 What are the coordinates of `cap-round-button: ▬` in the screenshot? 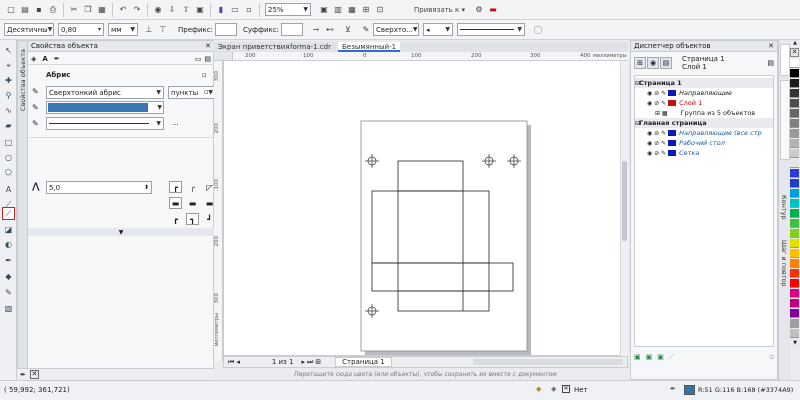 It's located at (192, 203).